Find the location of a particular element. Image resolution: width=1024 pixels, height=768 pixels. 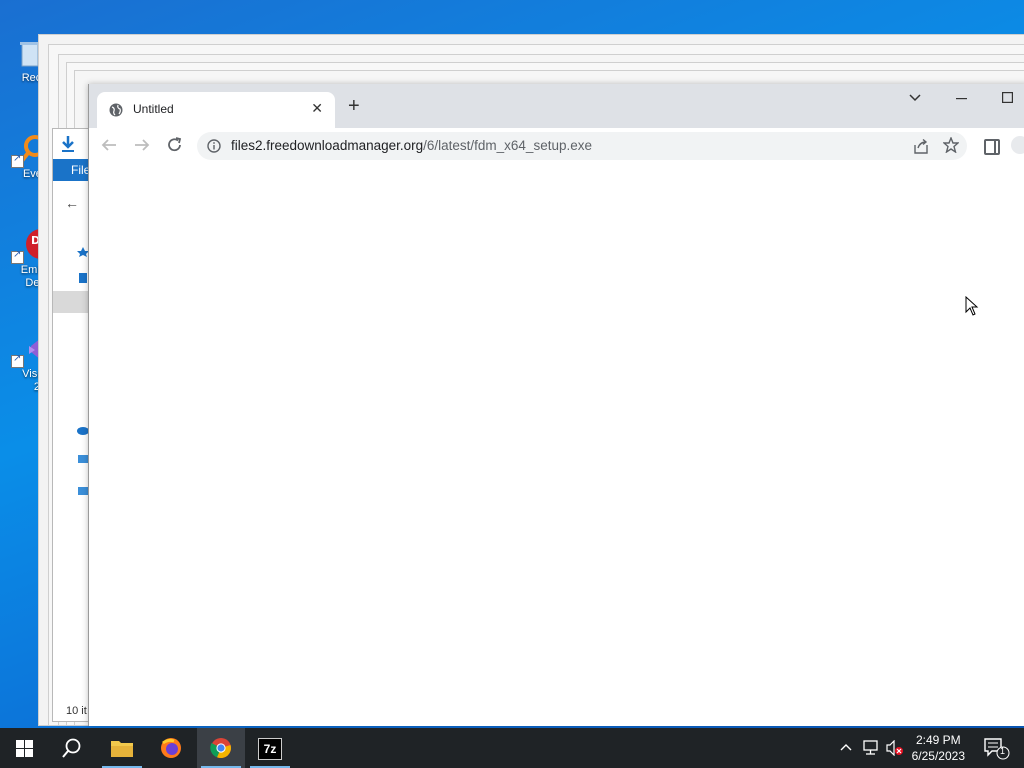

tab-strip: Untitled ✕ + is located at coordinates (556, 106).